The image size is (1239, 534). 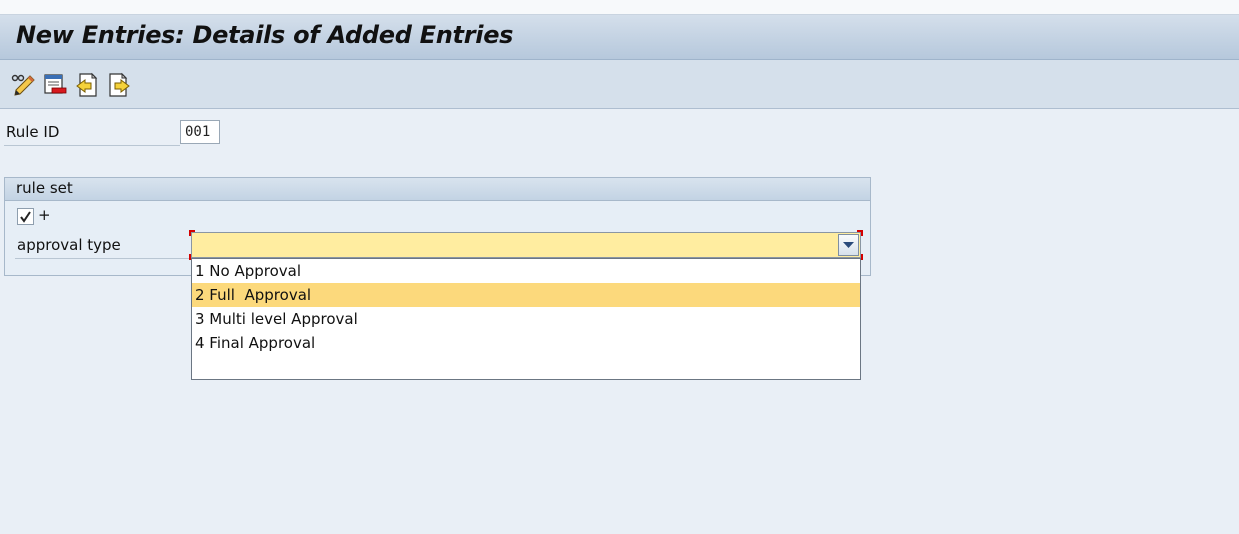 What do you see at coordinates (437, 189) in the screenshot?
I see `rule-set-header: rule set` at bounding box center [437, 189].